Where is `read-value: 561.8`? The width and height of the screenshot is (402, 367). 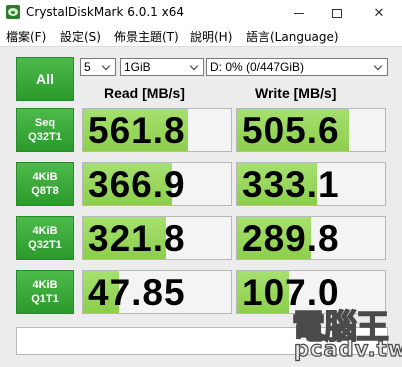 read-value: 561.8 is located at coordinates (137, 130).